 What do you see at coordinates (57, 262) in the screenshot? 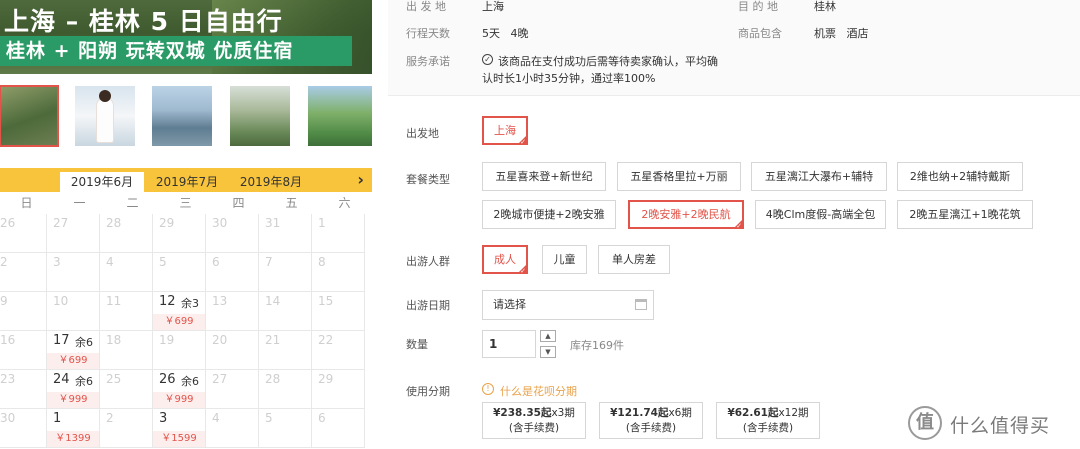
I see `calendar-day-number: 3` at bounding box center [57, 262].